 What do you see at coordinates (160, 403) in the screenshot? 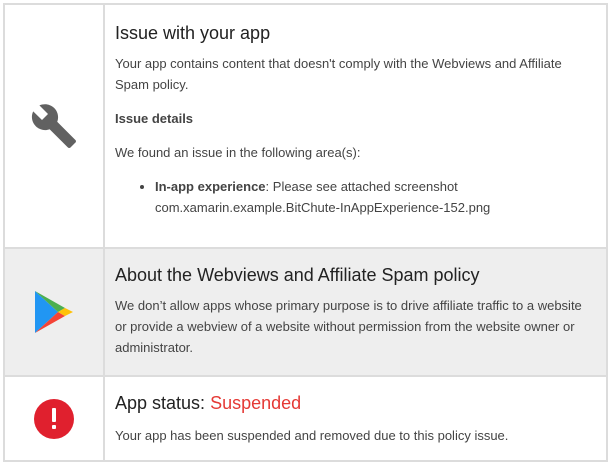
I see `status-title-prefix: App status:` at bounding box center [160, 403].